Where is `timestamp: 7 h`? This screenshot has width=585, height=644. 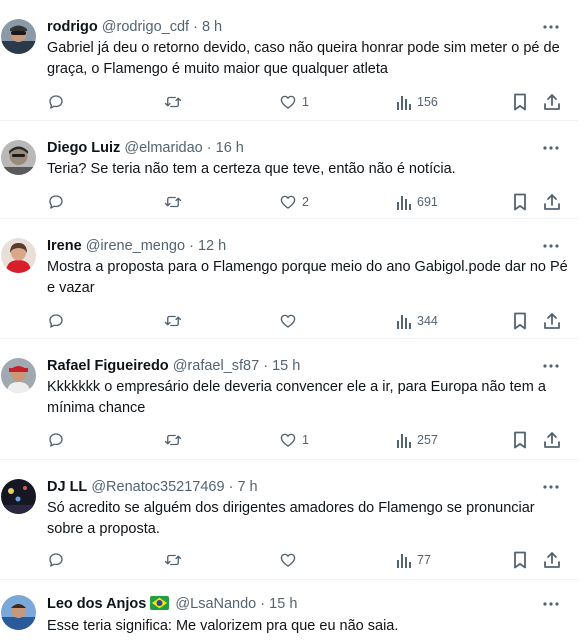 timestamp: 7 h is located at coordinates (247, 487).